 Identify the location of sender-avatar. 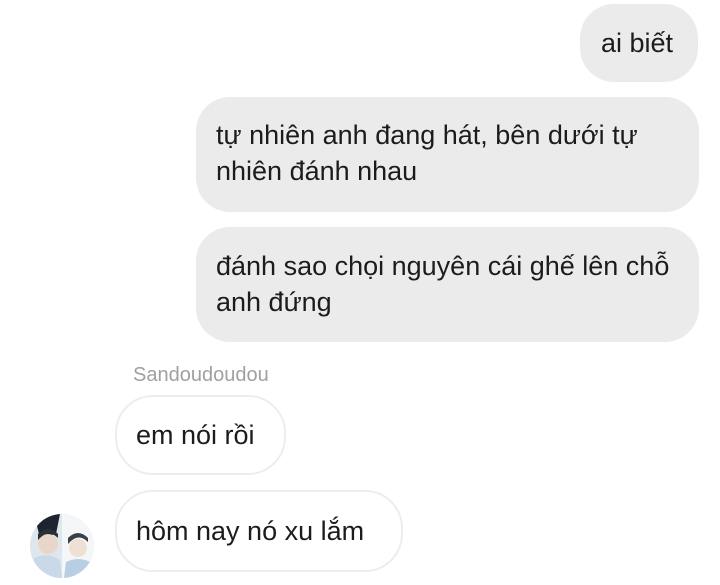
(62, 546).